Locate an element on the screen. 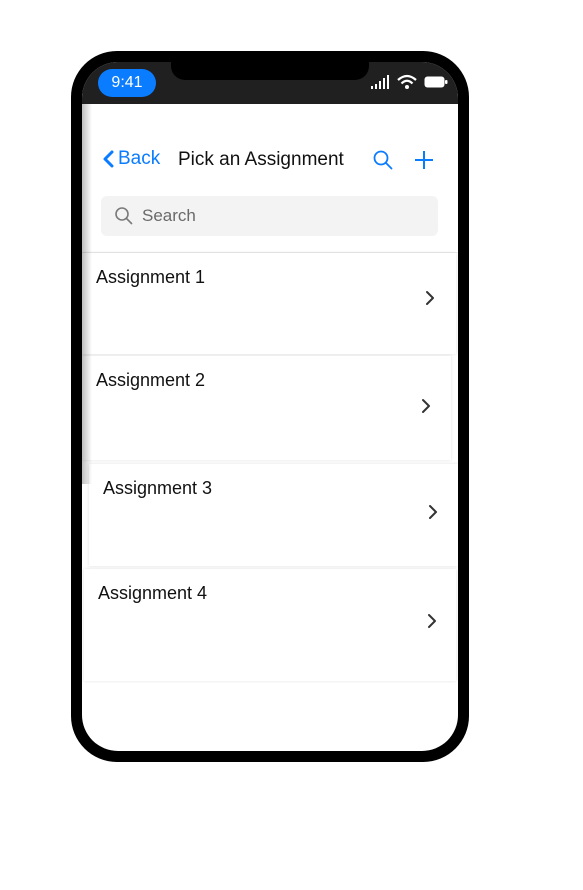  search-input is located at coordinates (272, 216).